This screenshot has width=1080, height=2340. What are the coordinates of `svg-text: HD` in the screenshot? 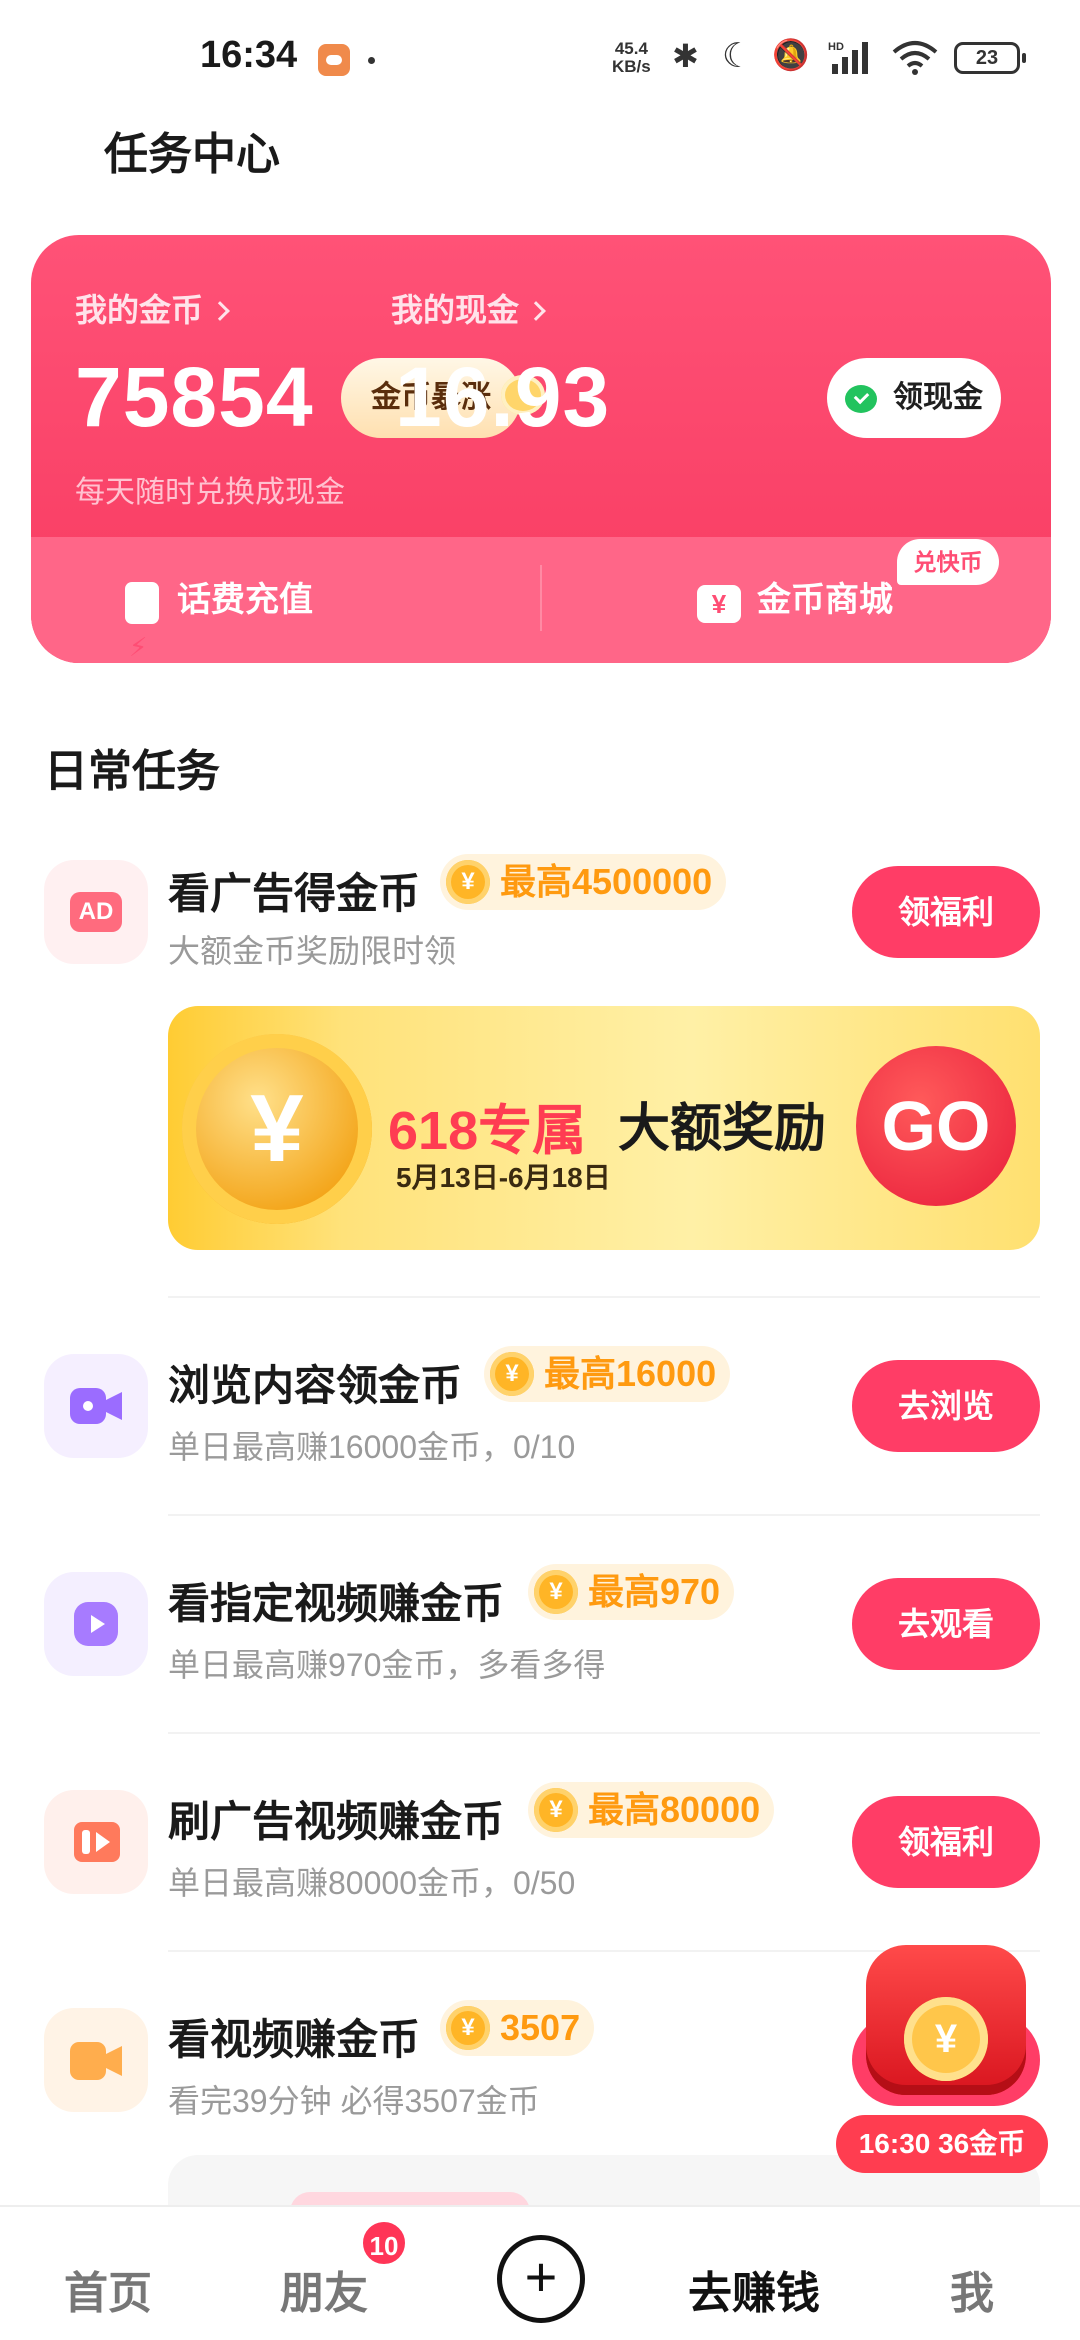 It's located at (836, 47).